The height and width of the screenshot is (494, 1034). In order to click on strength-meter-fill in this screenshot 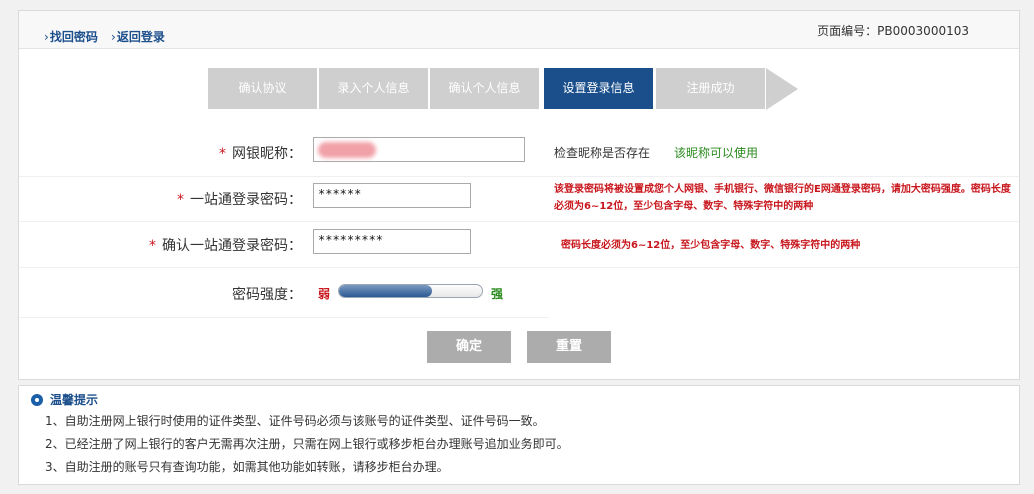, I will do `click(385, 291)`.